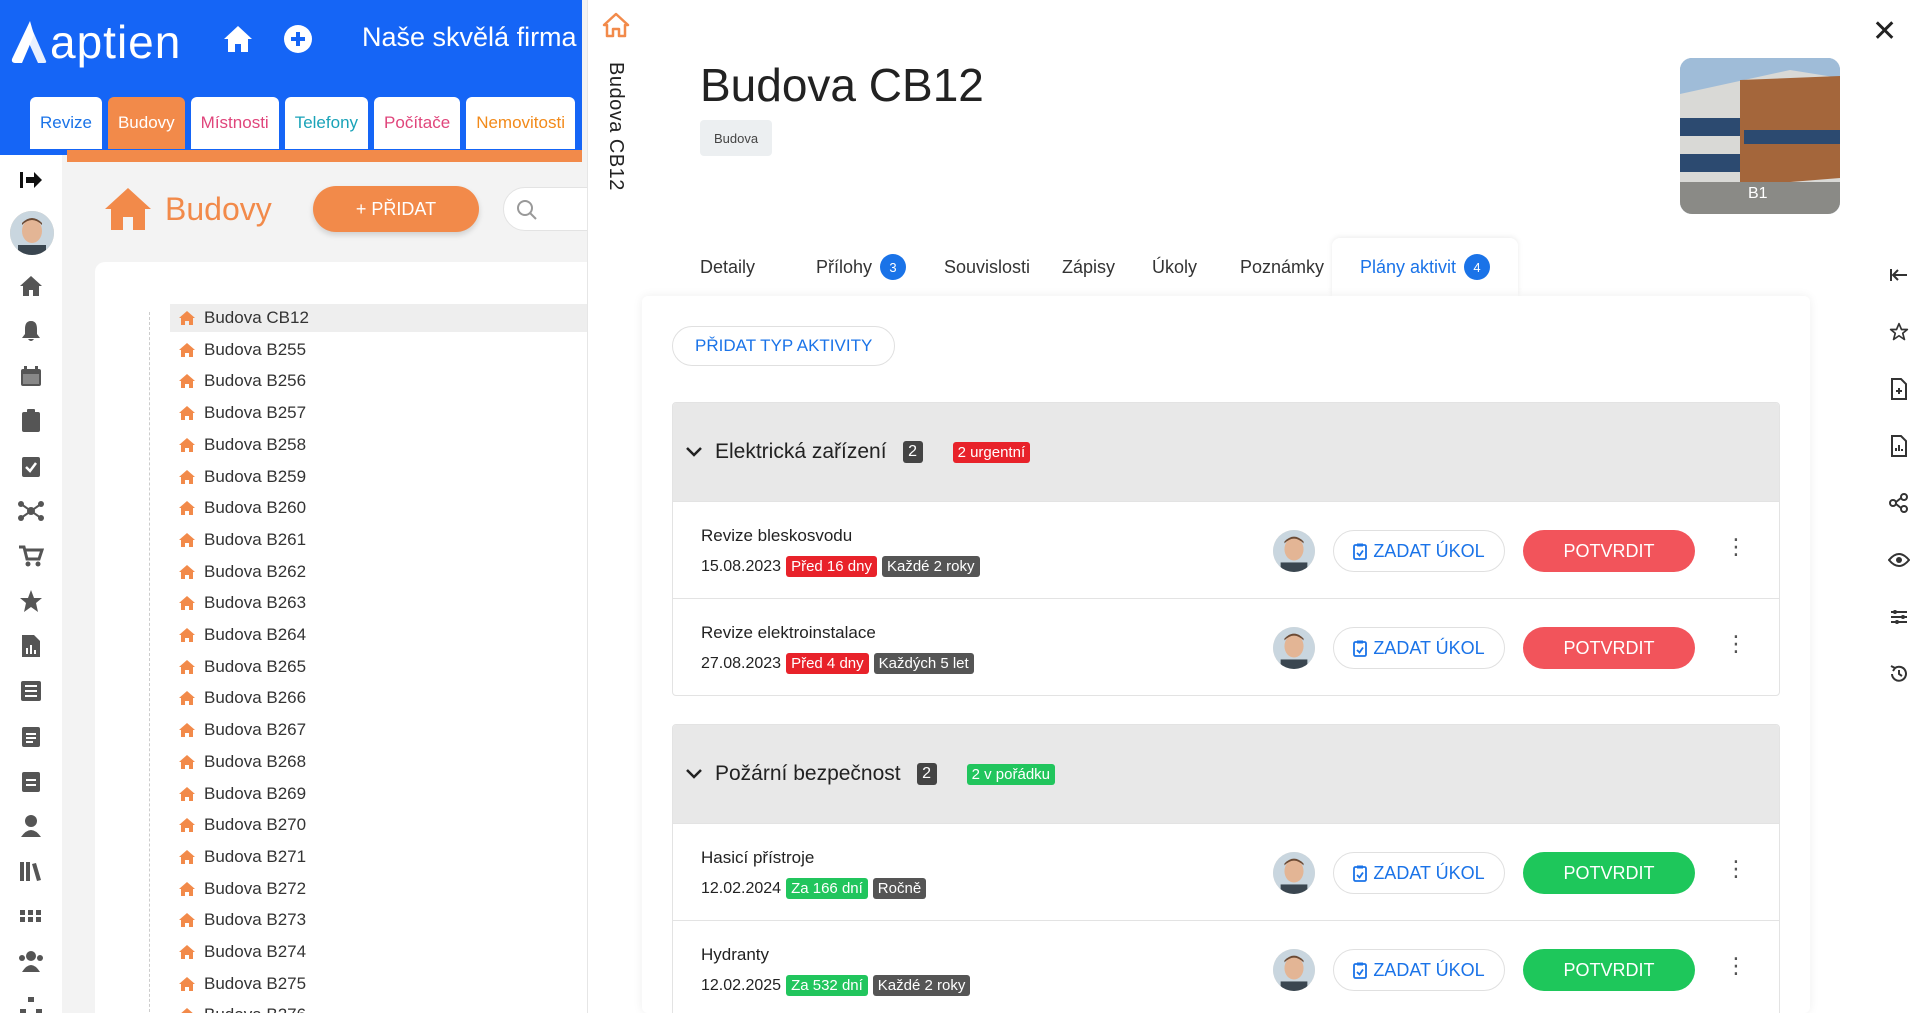 This screenshot has width=1920, height=1013. I want to click on module-tab-nemovitosti: Nemovitosti, so click(520, 123).